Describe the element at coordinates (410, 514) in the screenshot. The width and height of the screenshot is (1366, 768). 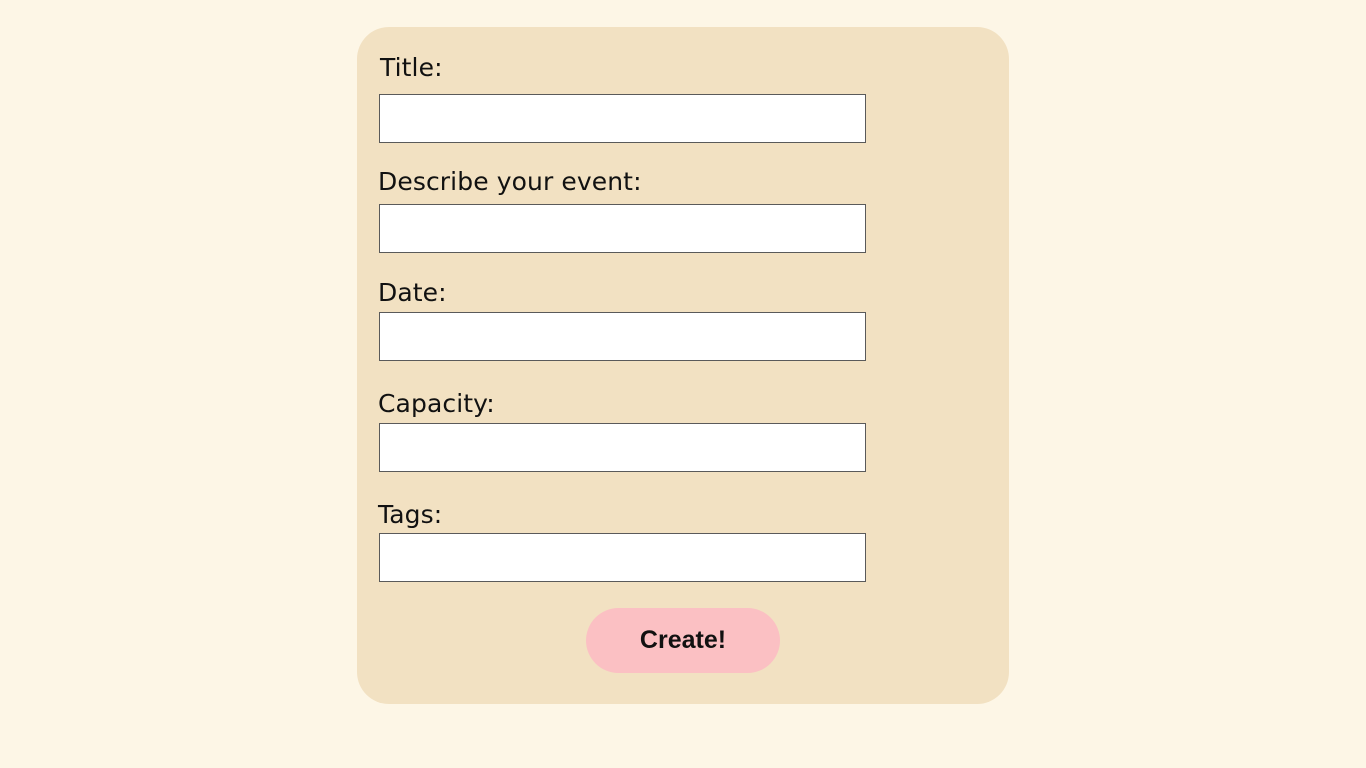
I see `tags-label: Tags:` at that location.